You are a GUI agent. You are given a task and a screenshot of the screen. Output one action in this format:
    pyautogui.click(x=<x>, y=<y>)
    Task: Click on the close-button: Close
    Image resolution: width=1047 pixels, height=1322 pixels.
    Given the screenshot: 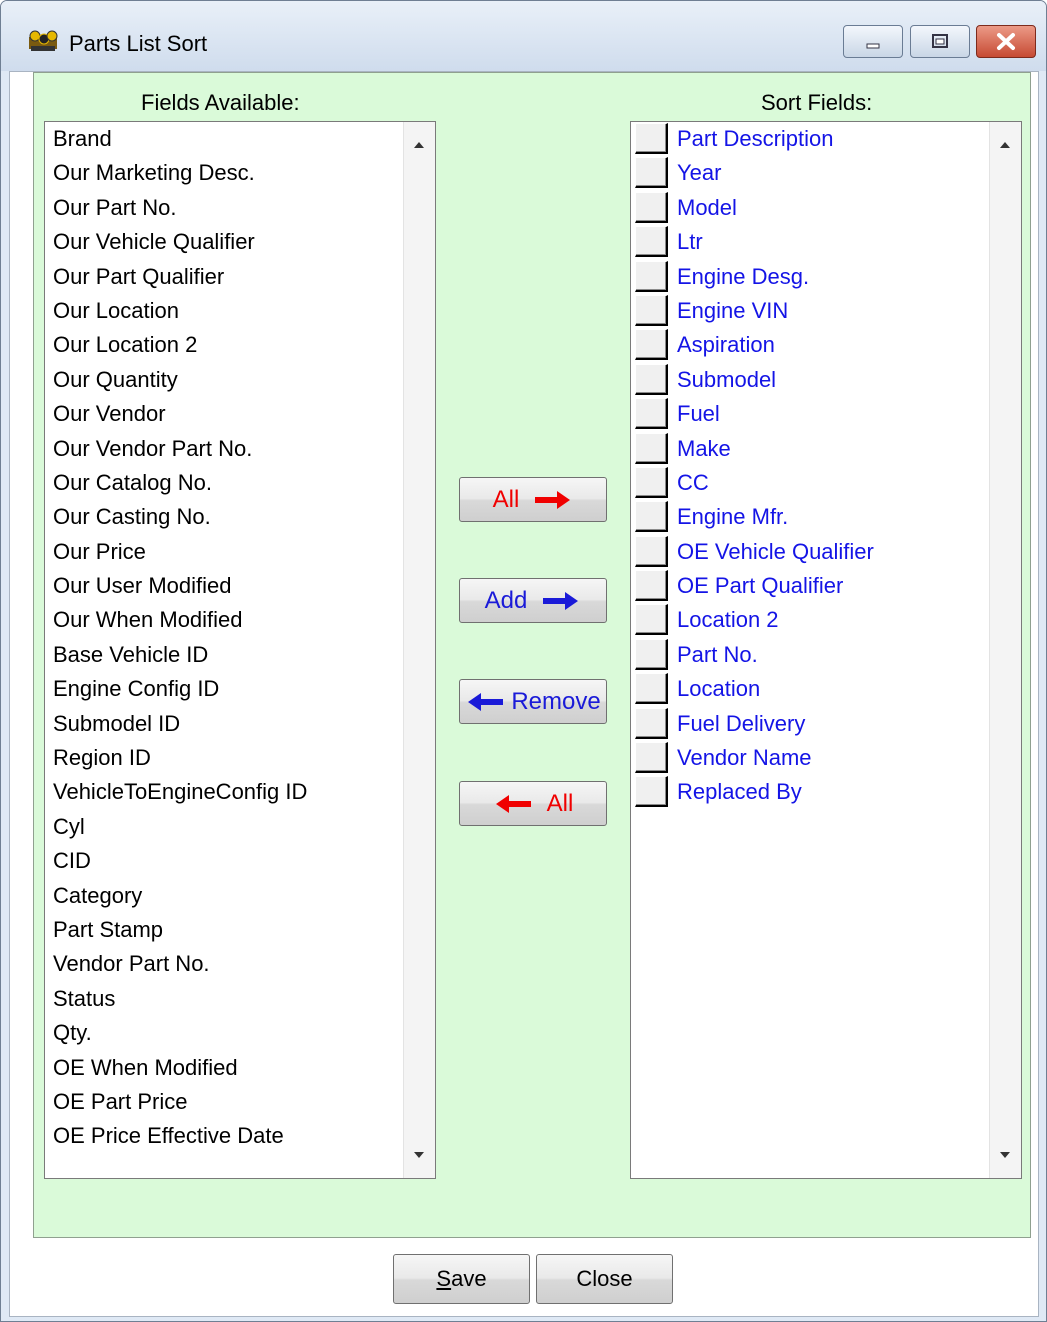 What is the action you would take?
    pyautogui.click(x=604, y=1279)
    